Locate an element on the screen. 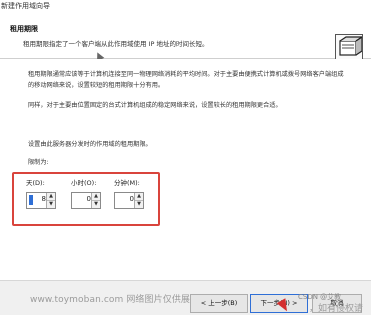 This screenshot has height=315, width=371. hours-stepper: 0 ▲ ▼ is located at coordinates (86, 200).